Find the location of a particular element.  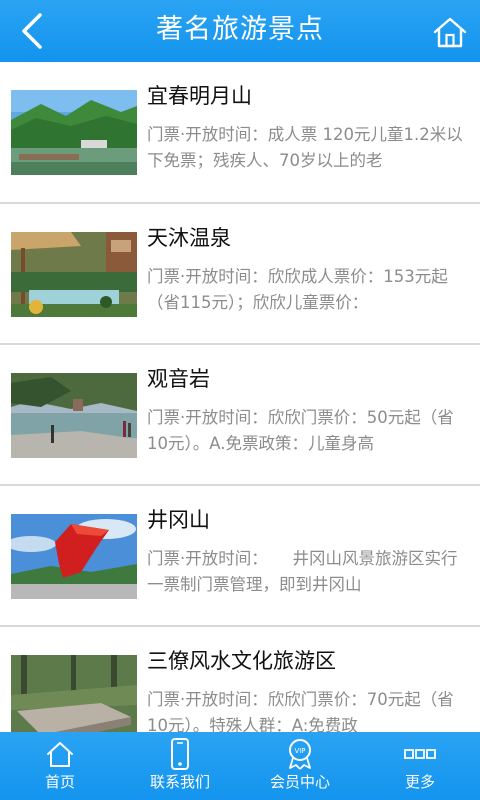

header-bar: 著名旅游景点 is located at coordinates (240, 31).